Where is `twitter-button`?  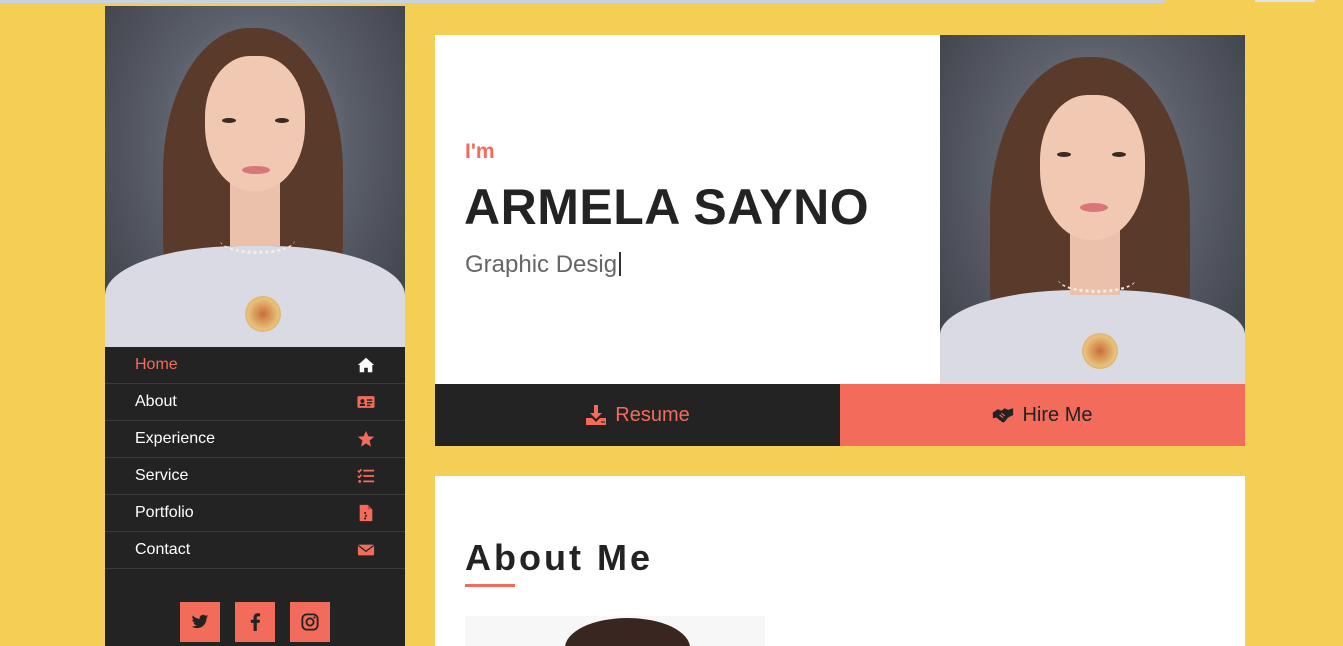
twitter-button is located at coordinates (200, 622).